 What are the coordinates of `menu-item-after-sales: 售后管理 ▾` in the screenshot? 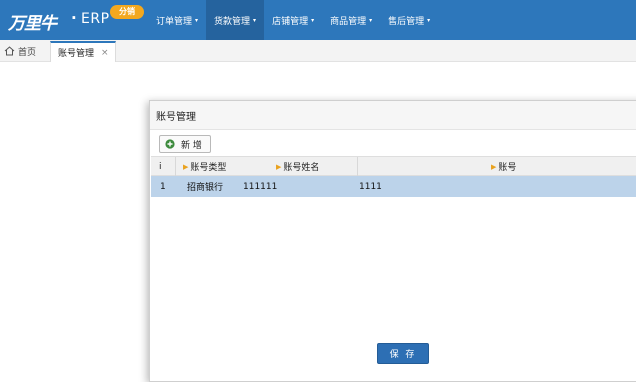 It's located at (409, 20).